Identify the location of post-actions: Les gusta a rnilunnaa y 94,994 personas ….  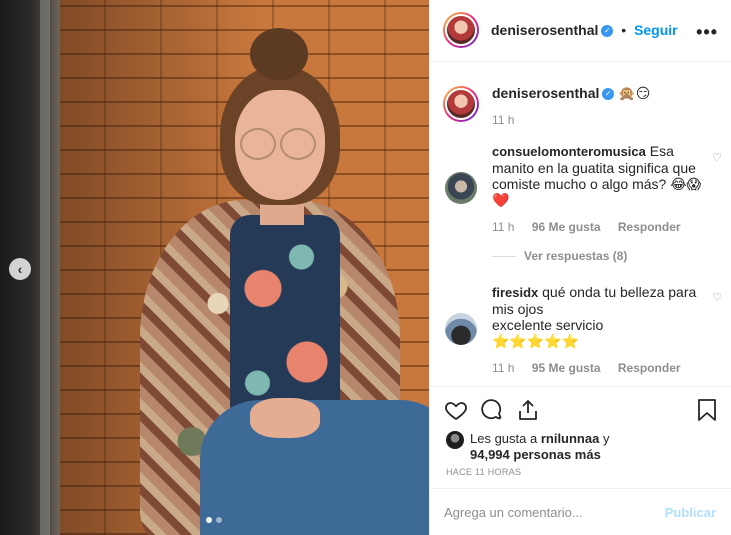
(580, 437).